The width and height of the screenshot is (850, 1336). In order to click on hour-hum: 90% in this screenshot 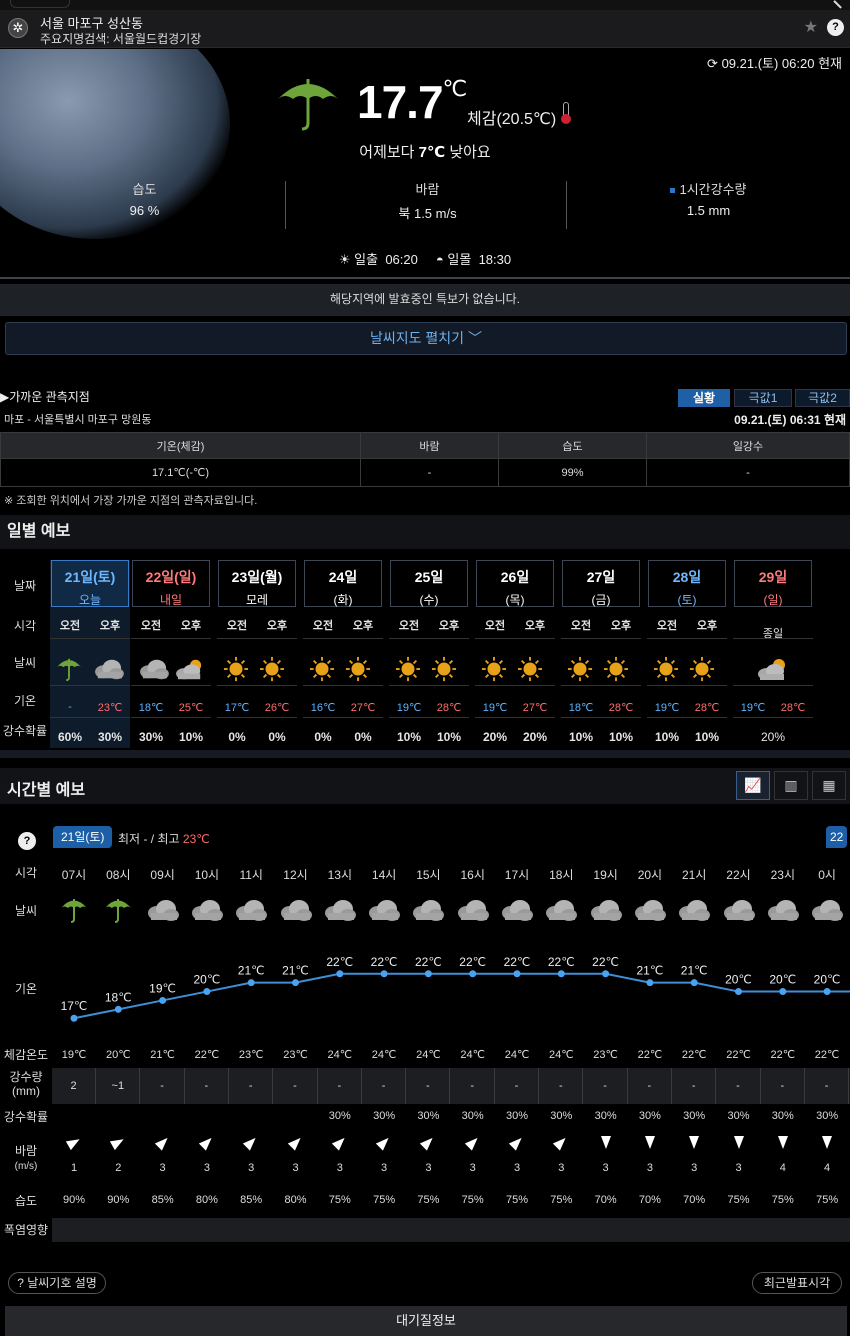, I will do `click(118, 1200)`.